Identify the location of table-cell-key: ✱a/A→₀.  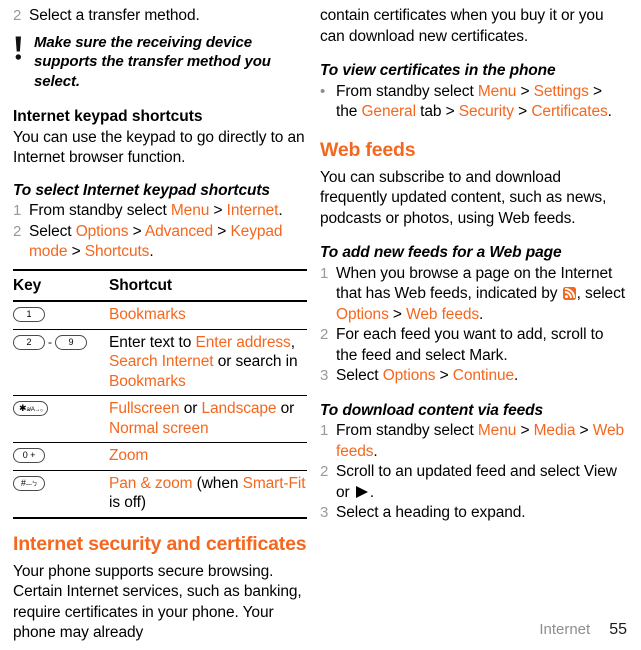
(61, 419).